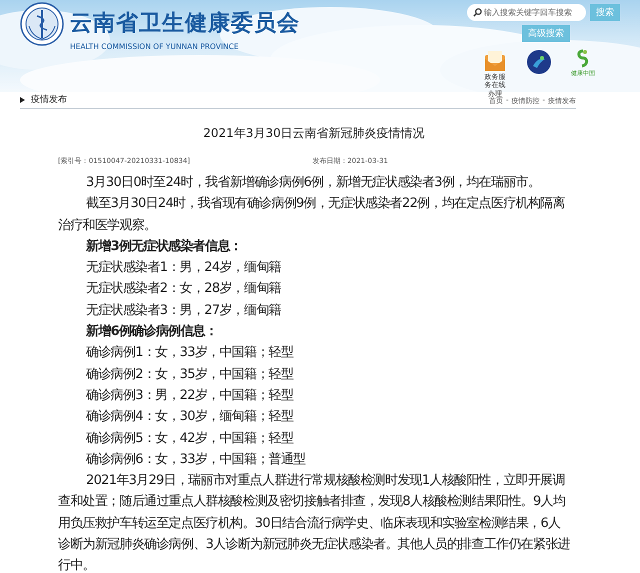 This screenshot has width=640, height=573. I want to click on search-field: 输入搜索关键字回车搜索, so click(526, 12).